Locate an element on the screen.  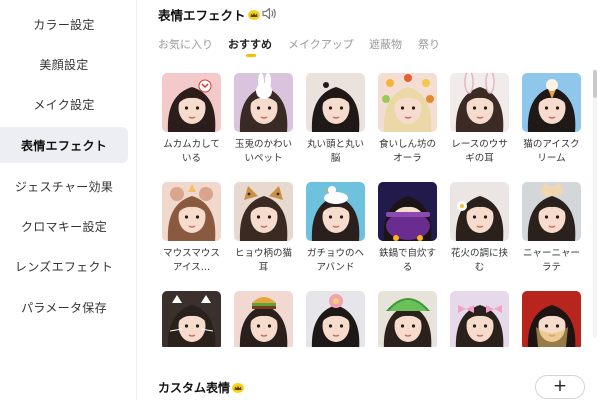
sidebar-item: 美顔設定 is located at coordinates (64, 64).